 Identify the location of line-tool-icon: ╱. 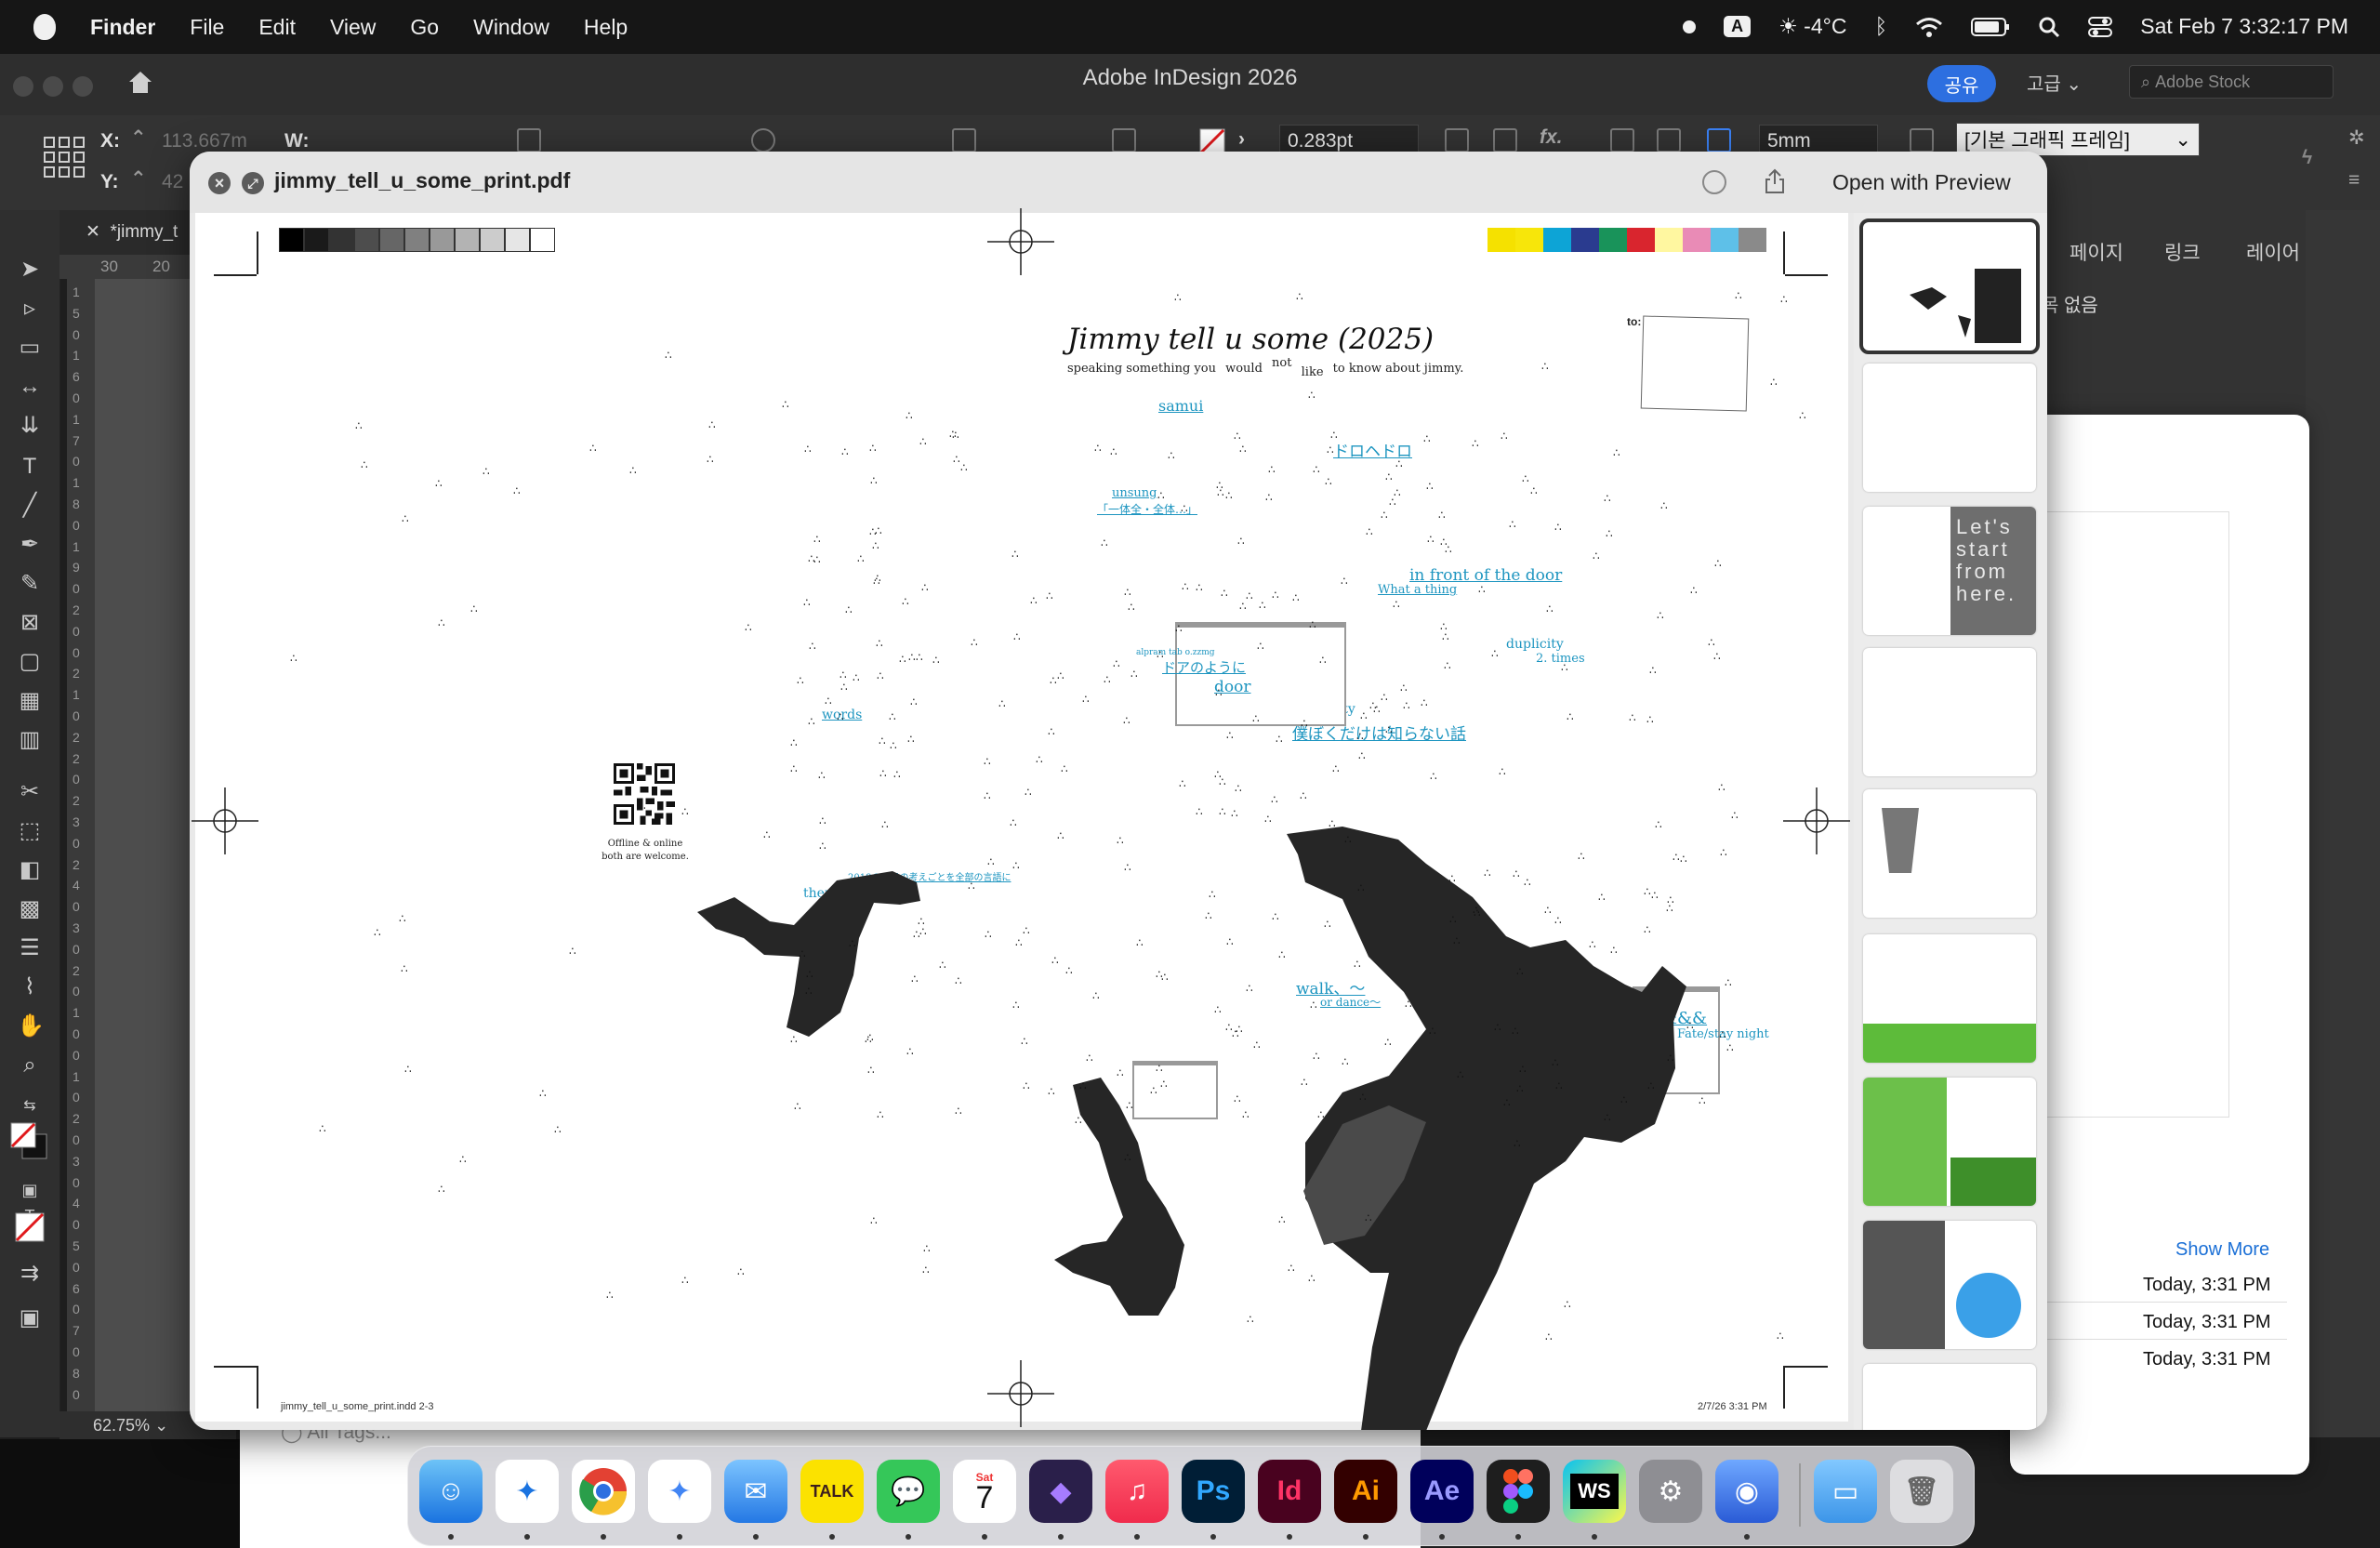
(30, 506).